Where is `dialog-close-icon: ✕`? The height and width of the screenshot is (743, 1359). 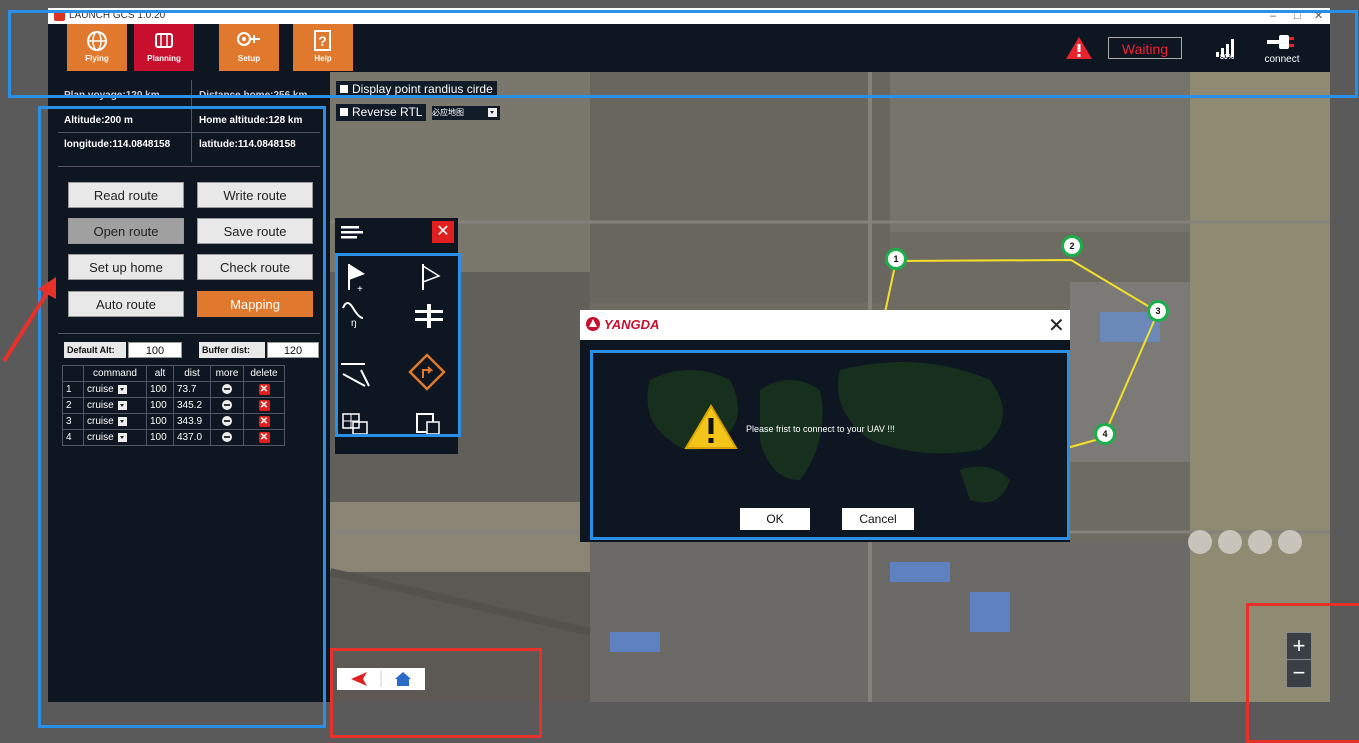
dialog-close-icon: ✕ is located at coordinates (1056, 325).